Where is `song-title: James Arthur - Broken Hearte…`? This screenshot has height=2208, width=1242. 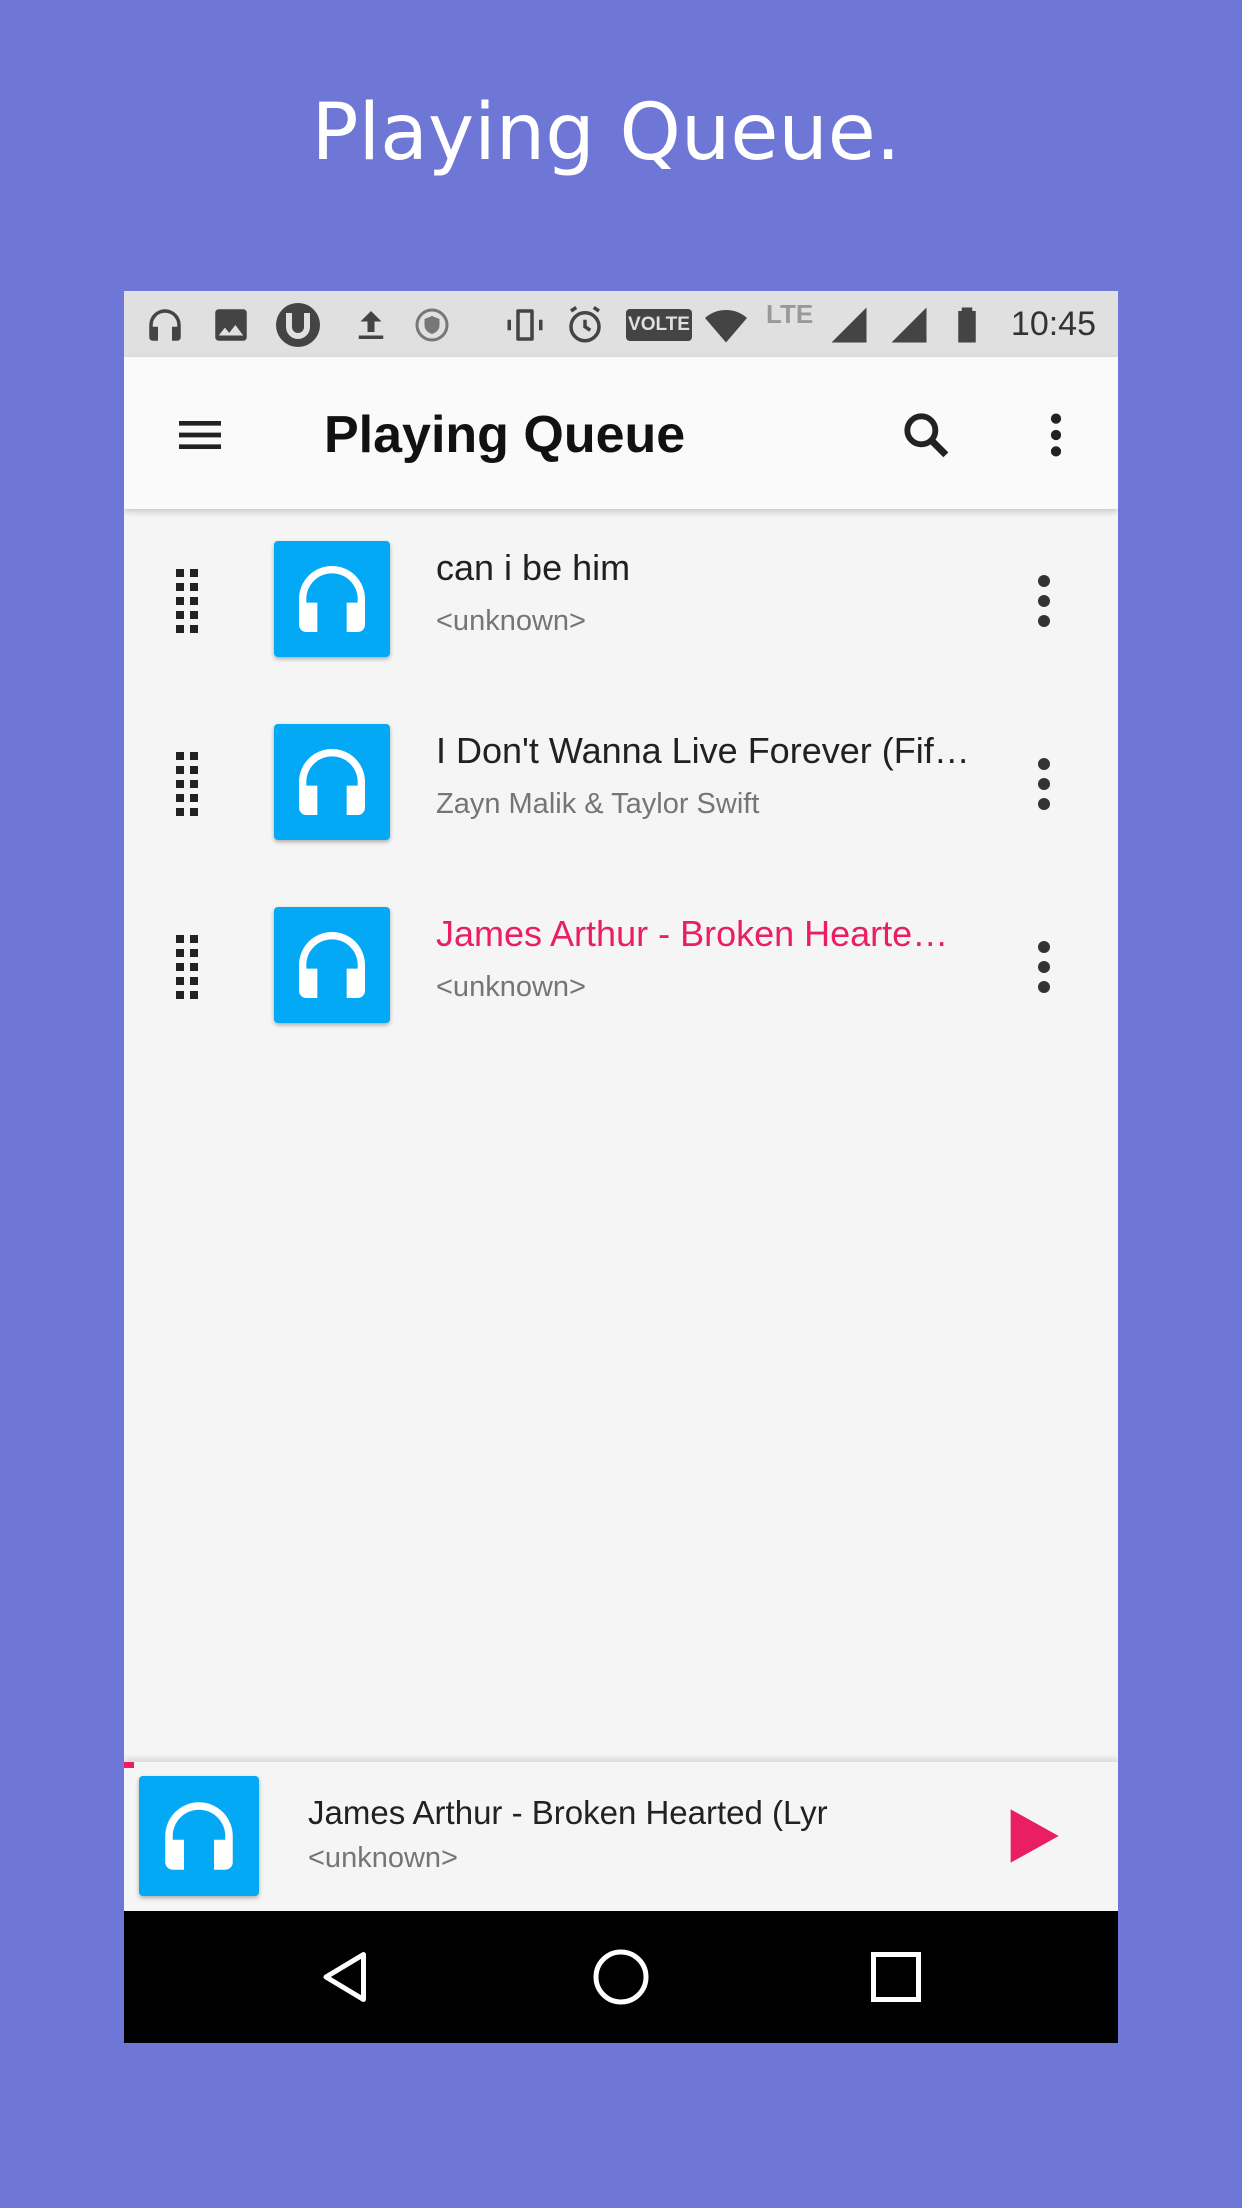 song-title: James Arthur - Broken Hearte… is located at coordinates (692, 933).